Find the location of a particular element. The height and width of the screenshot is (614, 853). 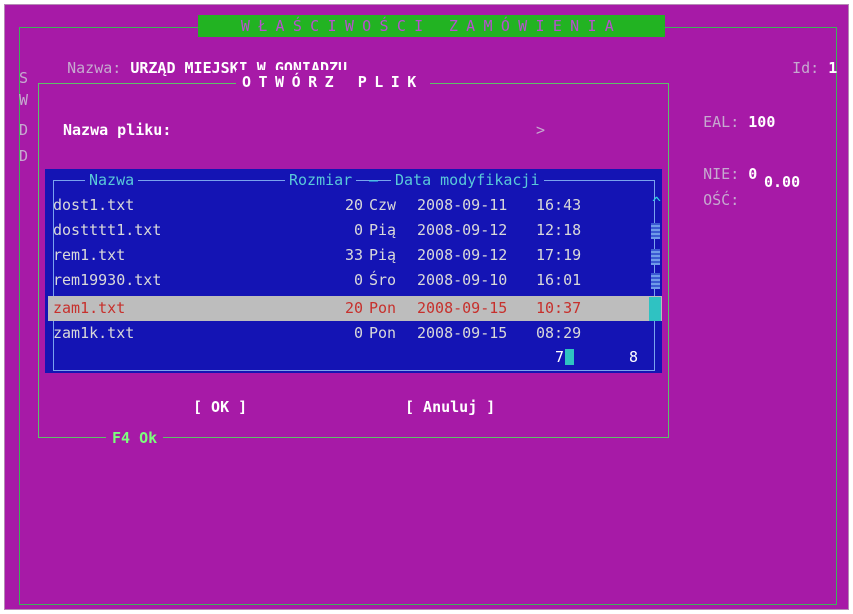

file-row: dostttt1.txt 0 Pią 2008-09-12 12:18 is located at coordinates (357, 230).